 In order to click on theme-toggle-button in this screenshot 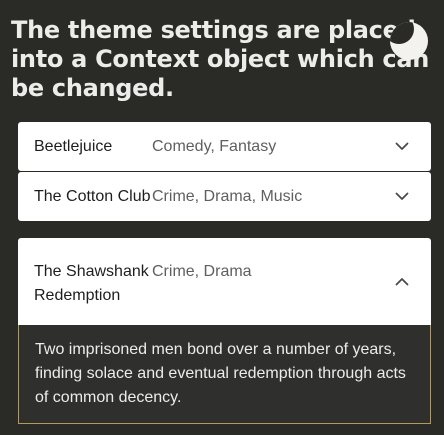, I will do `click(409, 41)`.